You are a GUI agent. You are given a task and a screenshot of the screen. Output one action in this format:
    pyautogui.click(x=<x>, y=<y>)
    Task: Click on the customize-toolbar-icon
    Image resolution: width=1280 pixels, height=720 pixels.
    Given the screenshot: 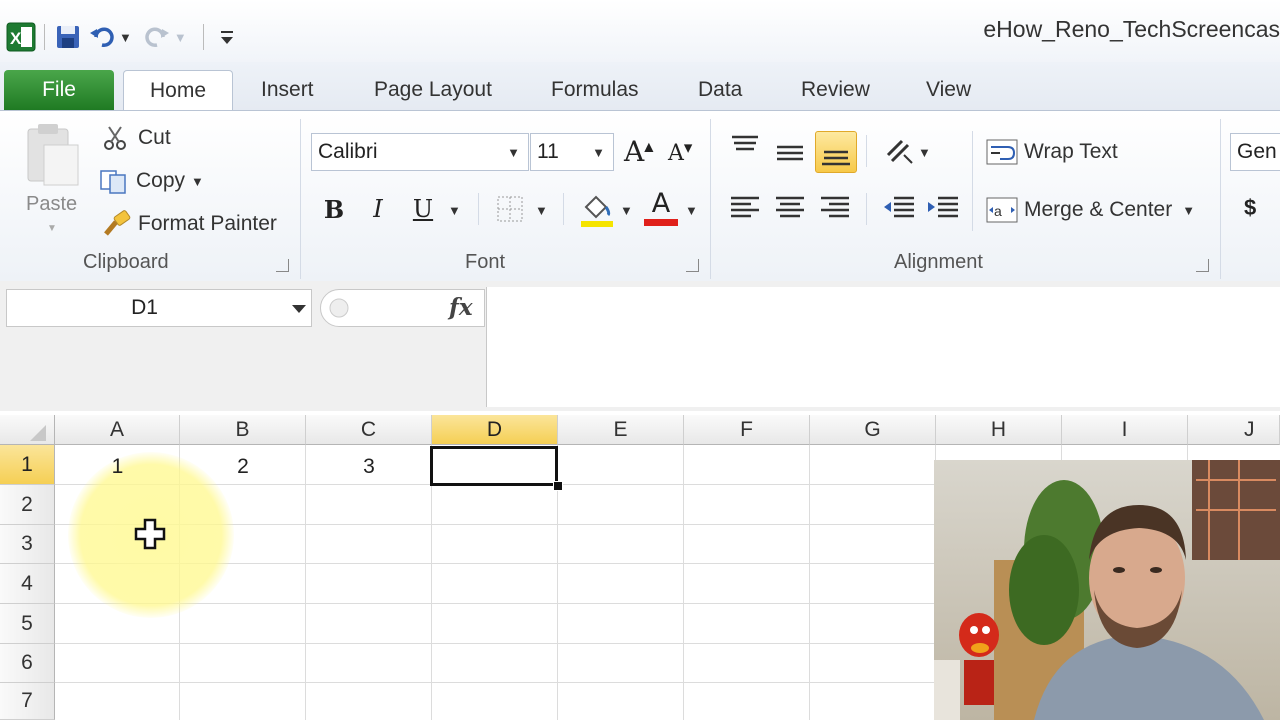 What is the action you would take?
    pyautogui.click(x=227, y=37)
    